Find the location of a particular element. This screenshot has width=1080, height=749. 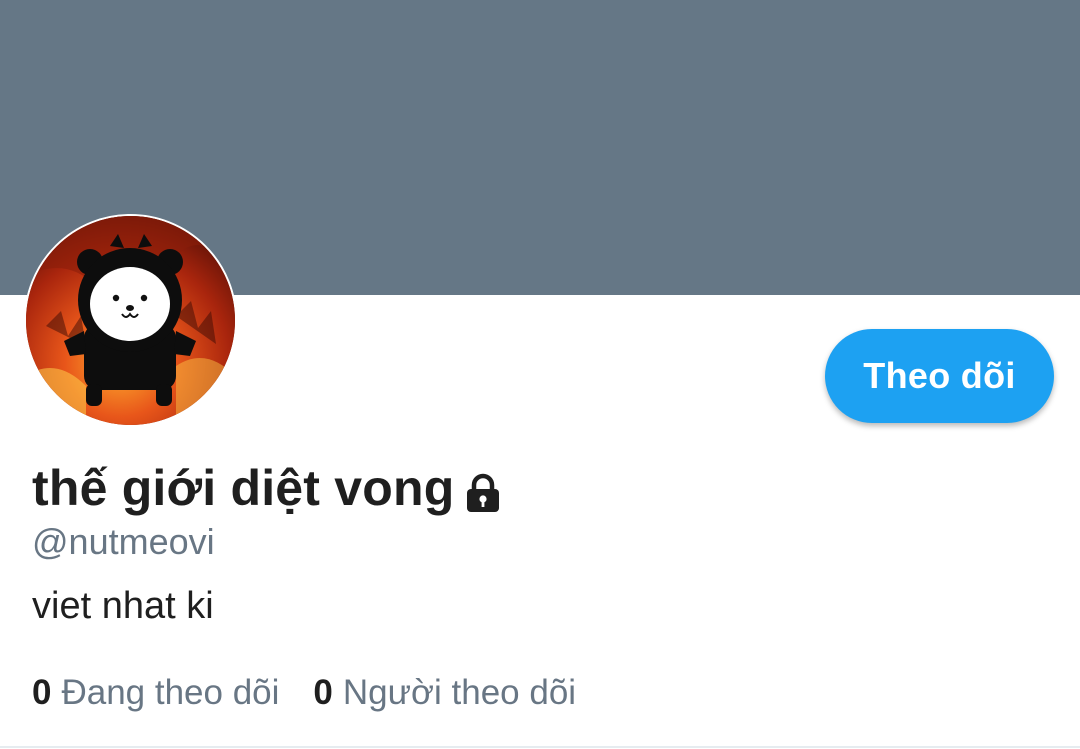

profile-bio: viet nhat ki is located at coordinates (123, 606).